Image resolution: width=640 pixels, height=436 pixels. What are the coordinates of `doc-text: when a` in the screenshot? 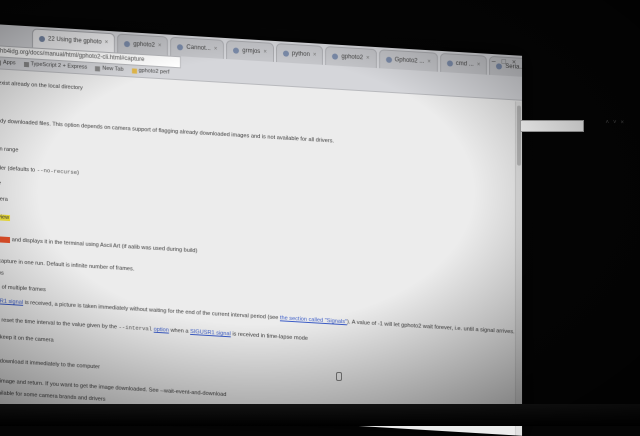 It's located at (179, 331).